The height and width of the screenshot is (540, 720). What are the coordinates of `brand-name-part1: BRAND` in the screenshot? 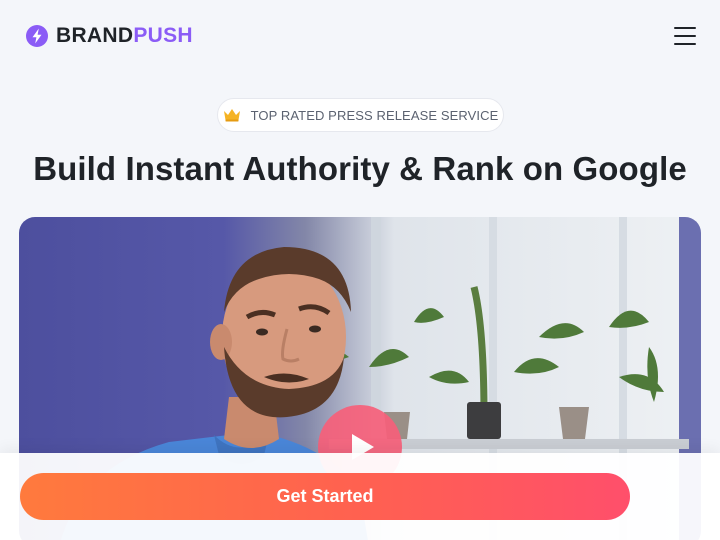 It's located at (95, 35).